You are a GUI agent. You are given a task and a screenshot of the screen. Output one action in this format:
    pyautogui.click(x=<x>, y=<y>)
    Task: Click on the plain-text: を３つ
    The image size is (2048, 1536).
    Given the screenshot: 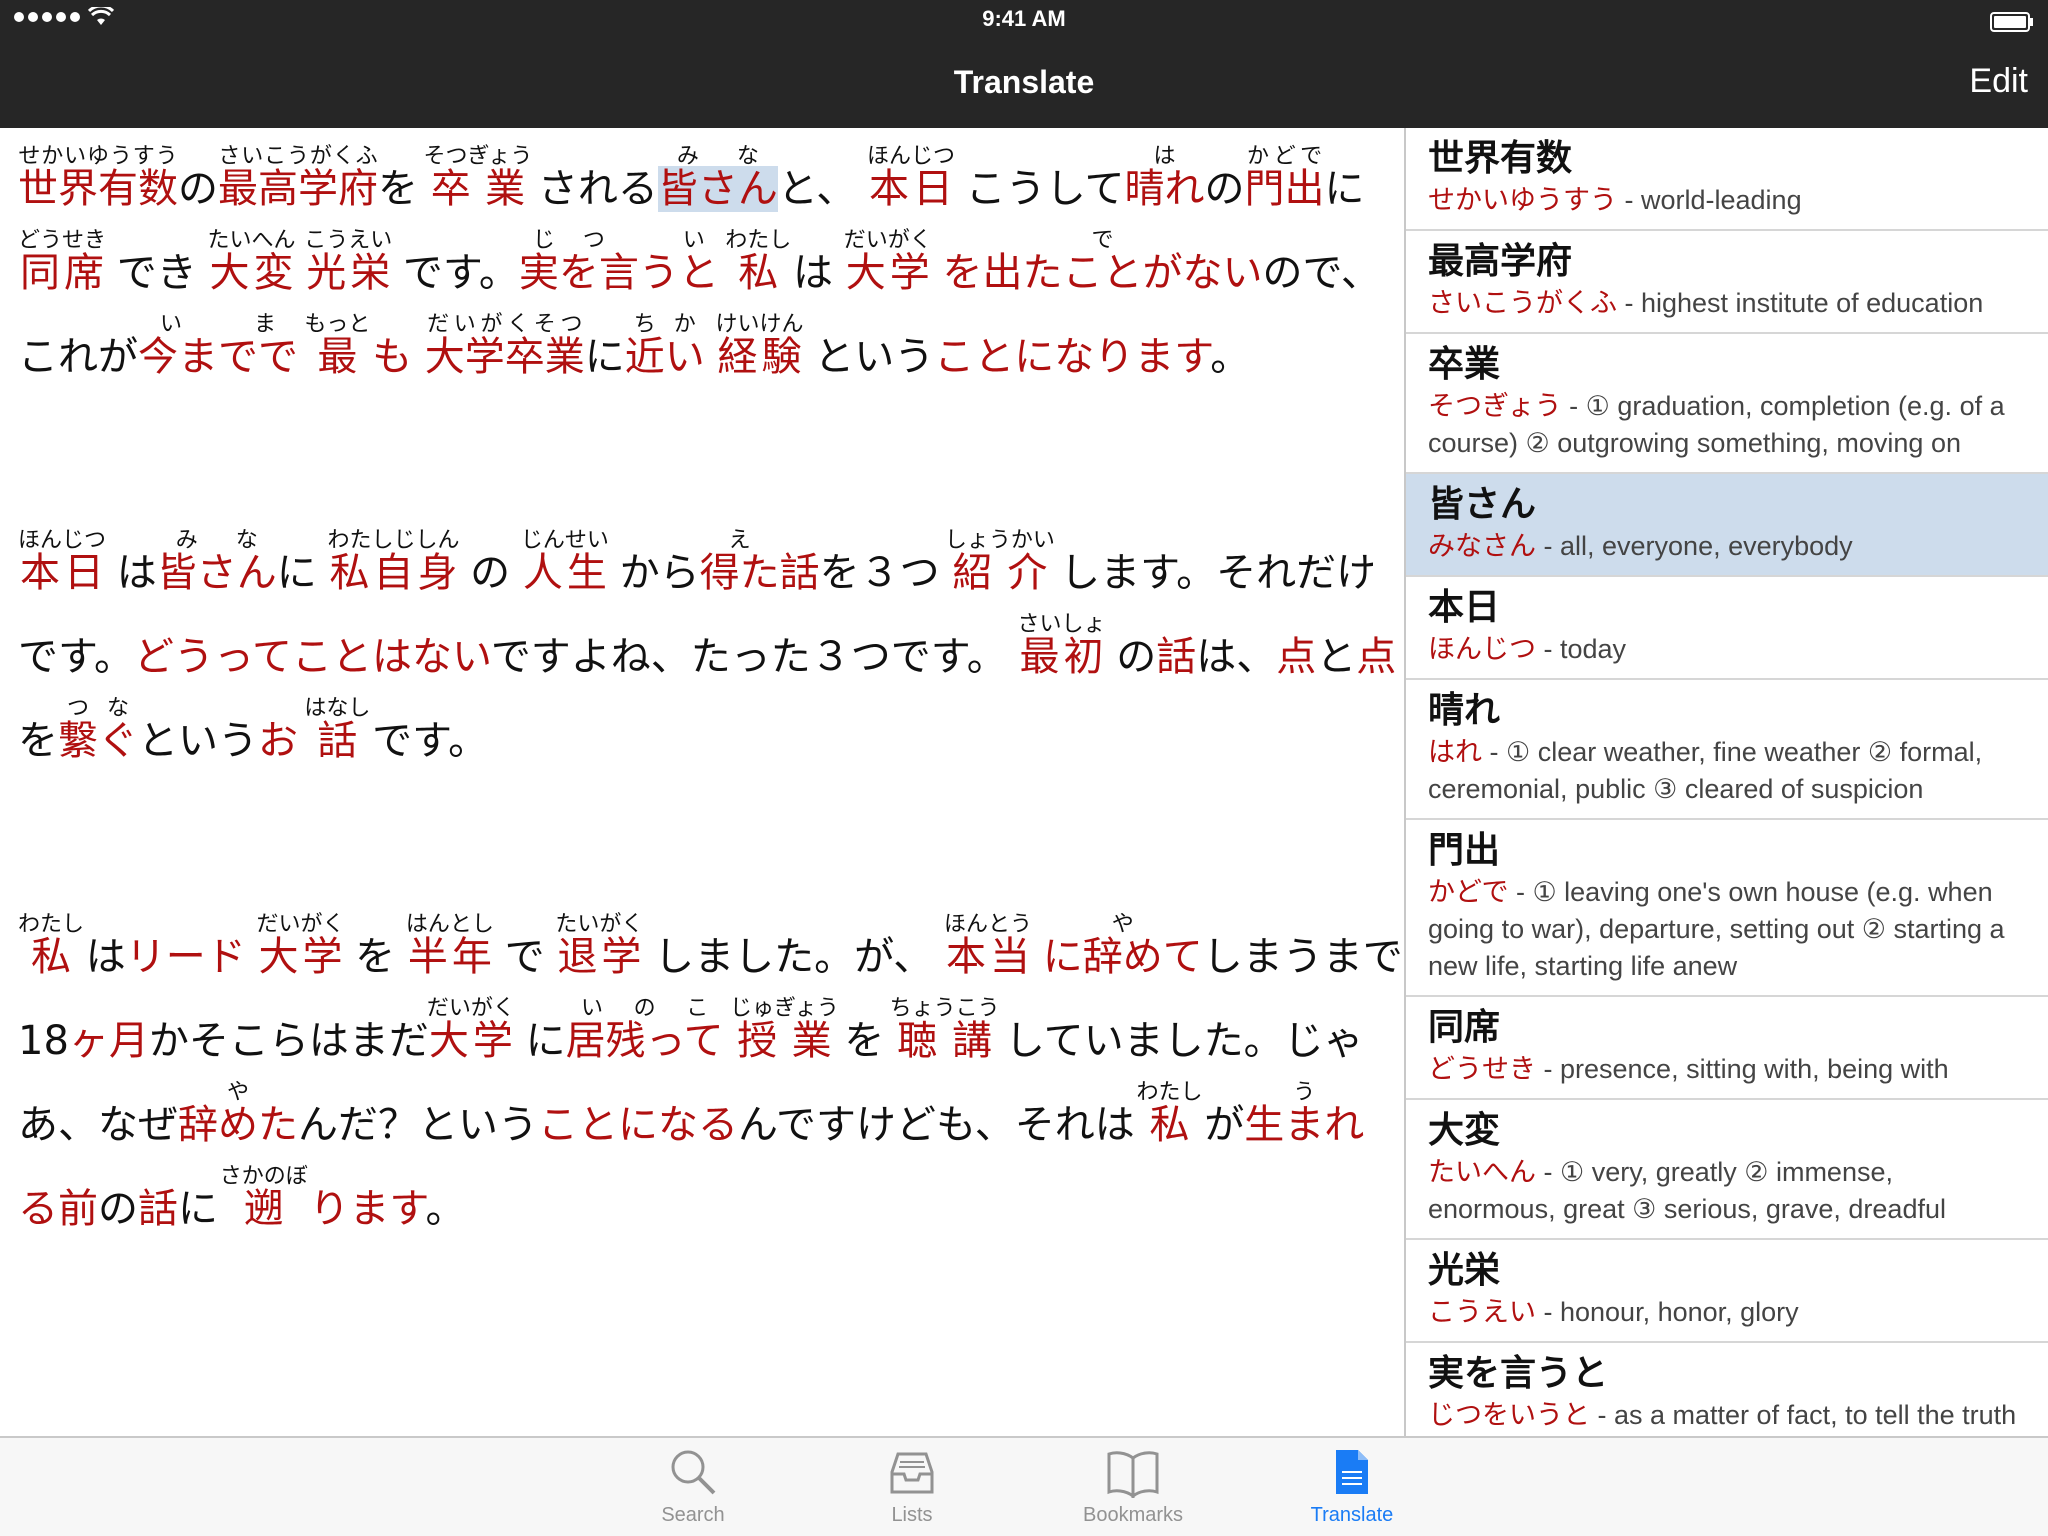 What is the action you would take?
    pyautogui.click(x=886, y=573)
    